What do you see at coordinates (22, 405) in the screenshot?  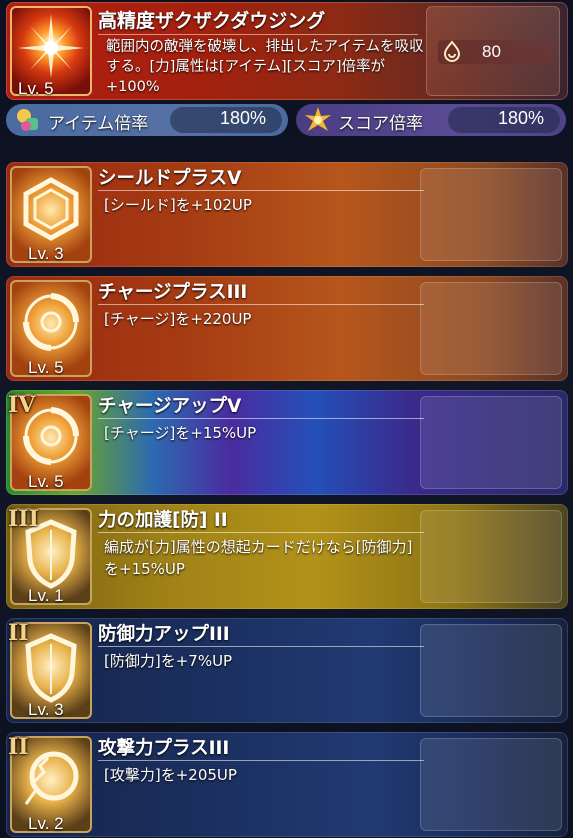 I see `rank-badge: IV` at bounding box center [22, 405].